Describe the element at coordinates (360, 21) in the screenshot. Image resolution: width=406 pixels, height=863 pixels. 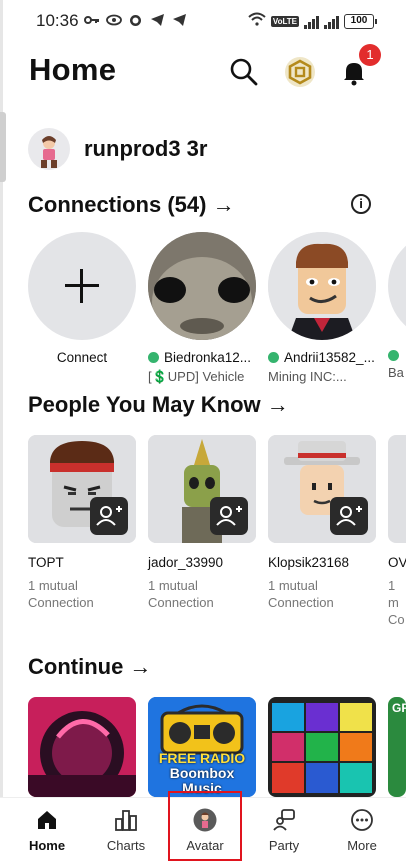
I see `battery-indicator: 100` at that location.